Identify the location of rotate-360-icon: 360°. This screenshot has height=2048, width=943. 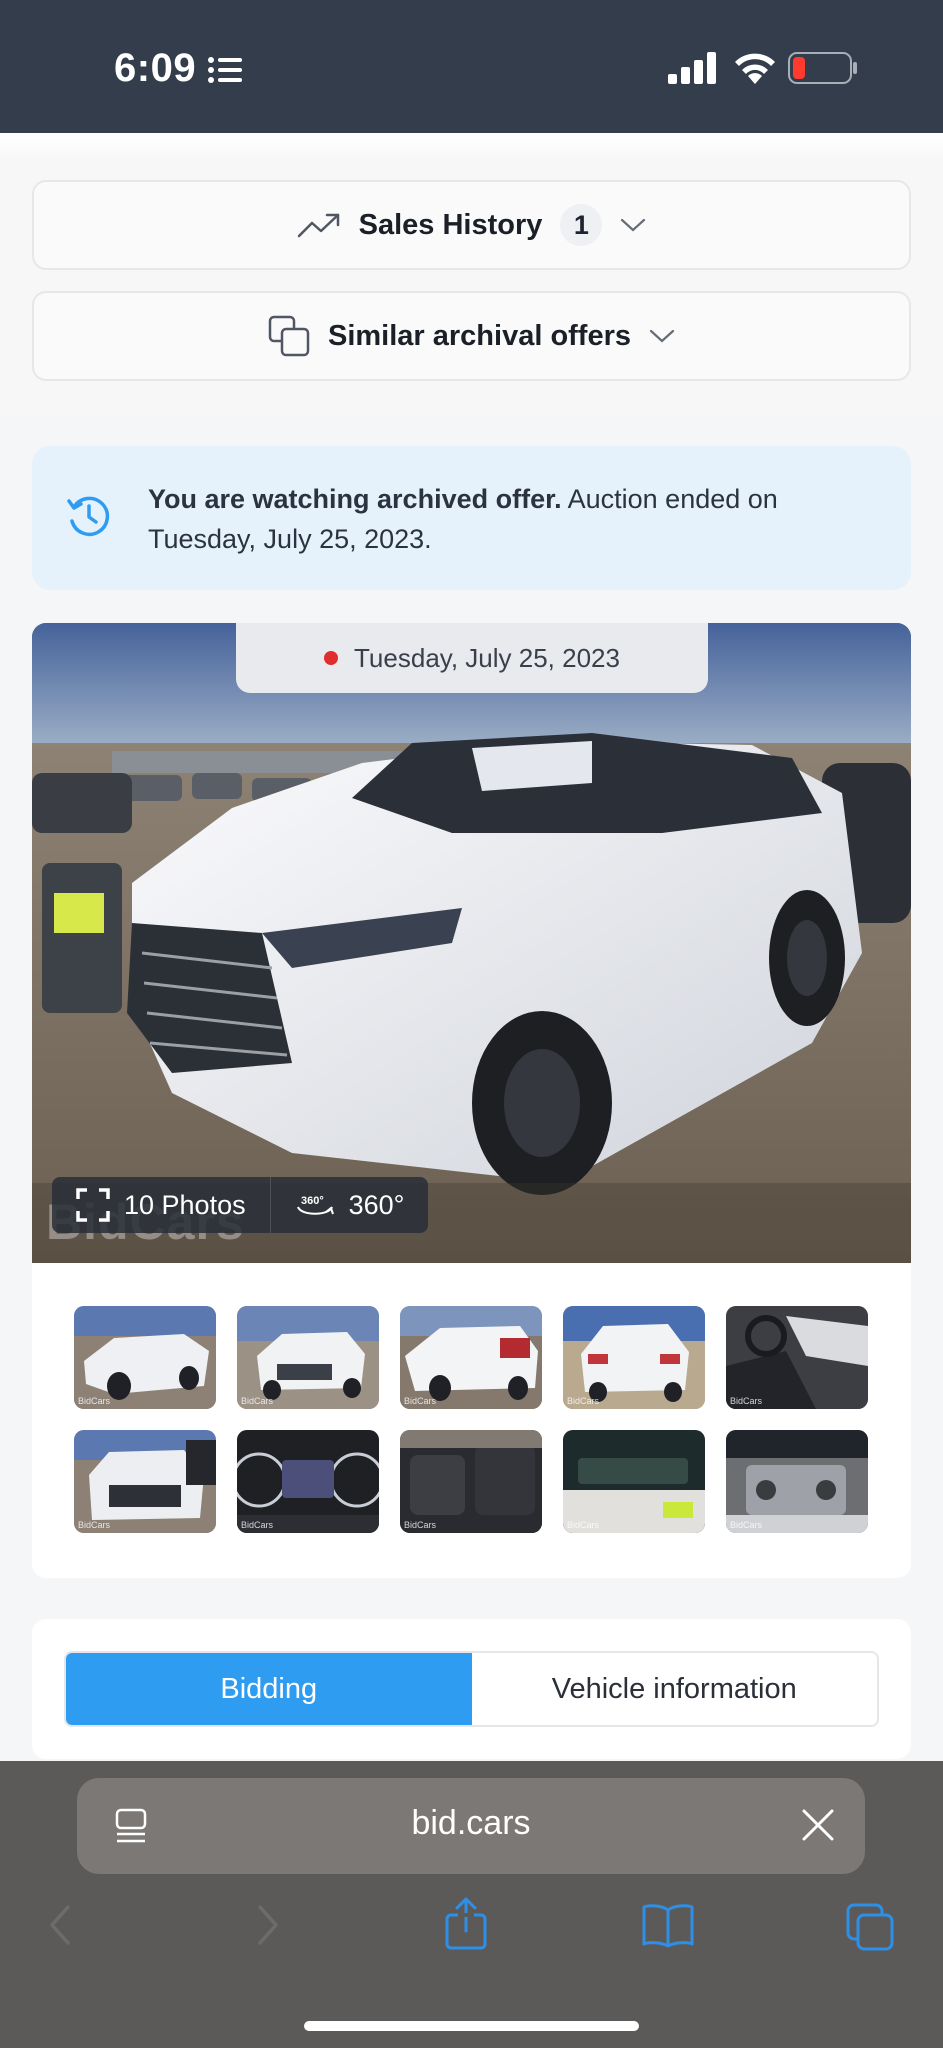
(315, 1205).